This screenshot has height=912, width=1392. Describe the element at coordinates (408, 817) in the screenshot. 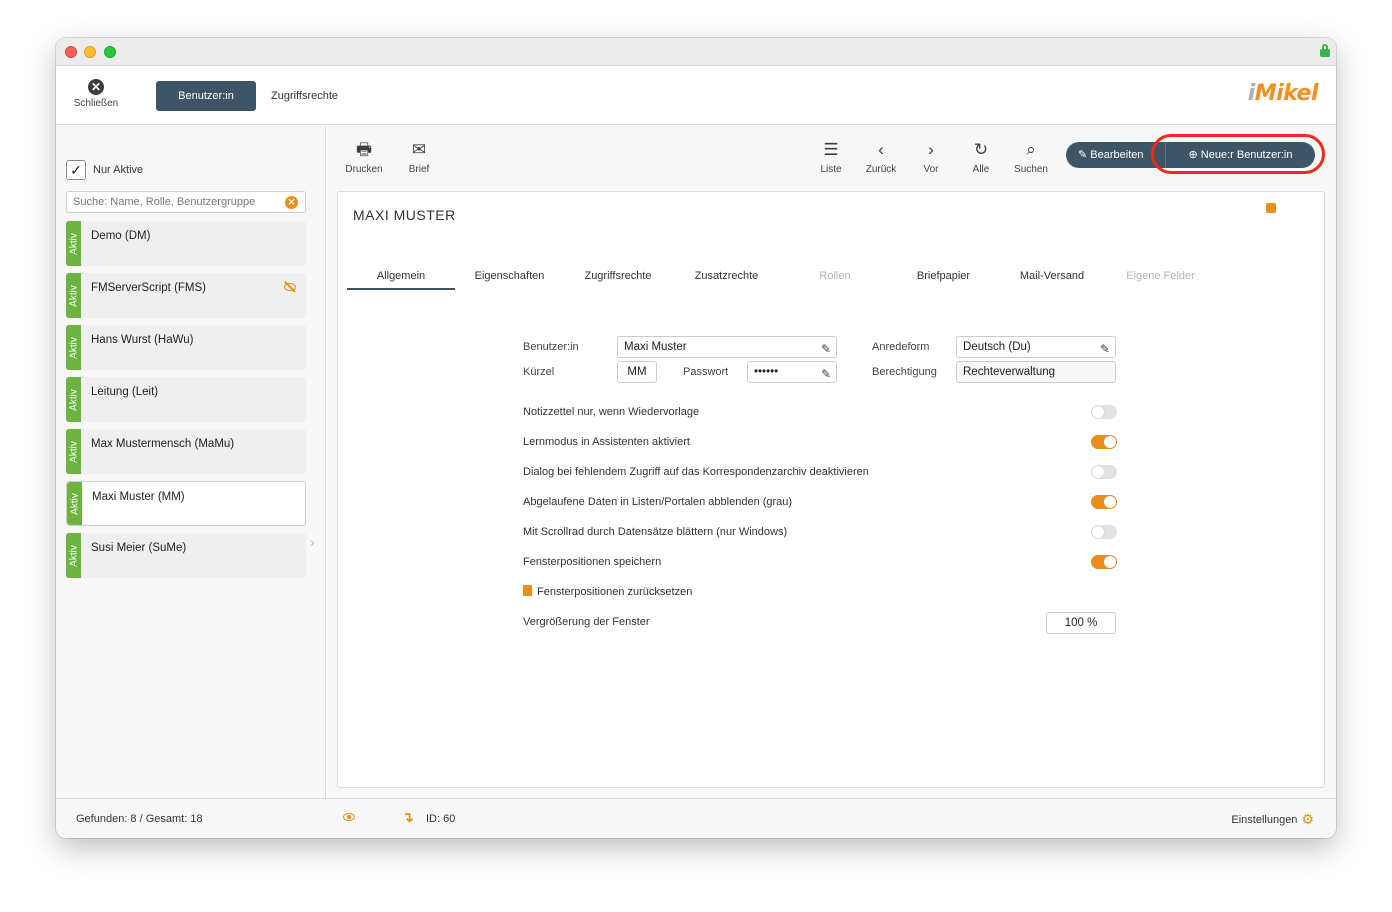

I see `arrow-down-icon: ↴` at that location.